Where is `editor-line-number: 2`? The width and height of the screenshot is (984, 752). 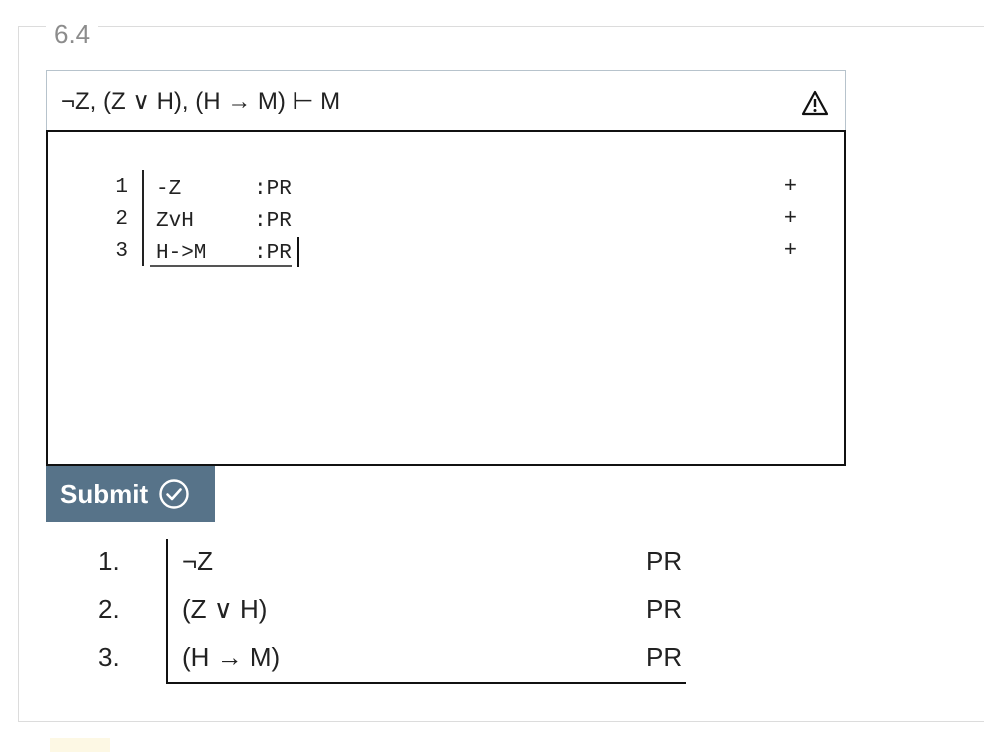 editor-line-number: 2 is located at coordinates (121, 219).